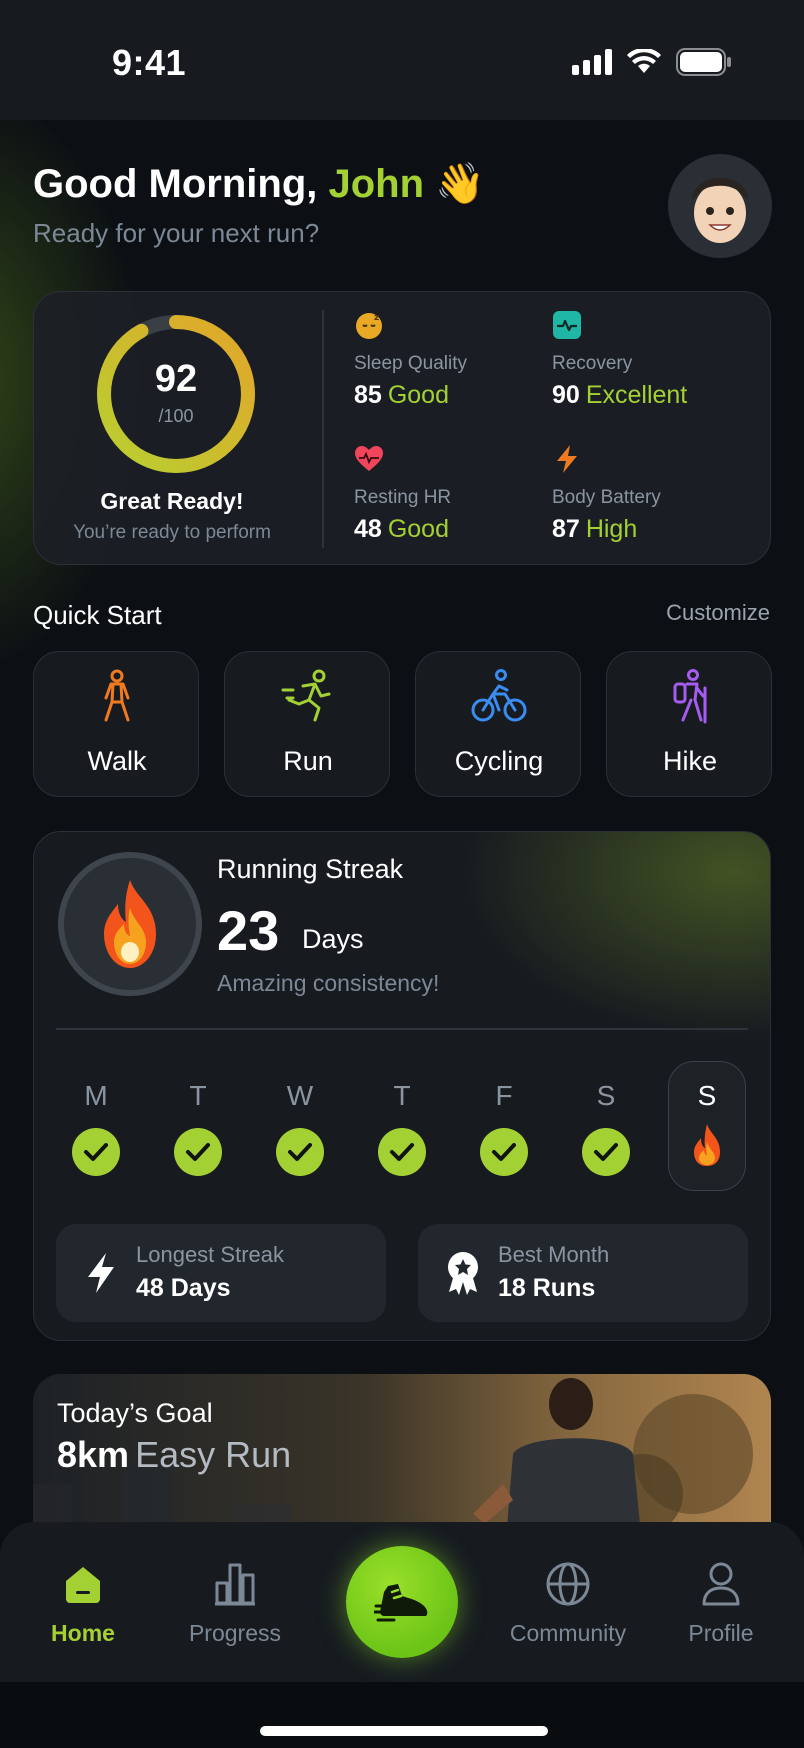  Describe the element at coordinates (568, 1584) in the screenshot. I see `globe-icon` at that location.